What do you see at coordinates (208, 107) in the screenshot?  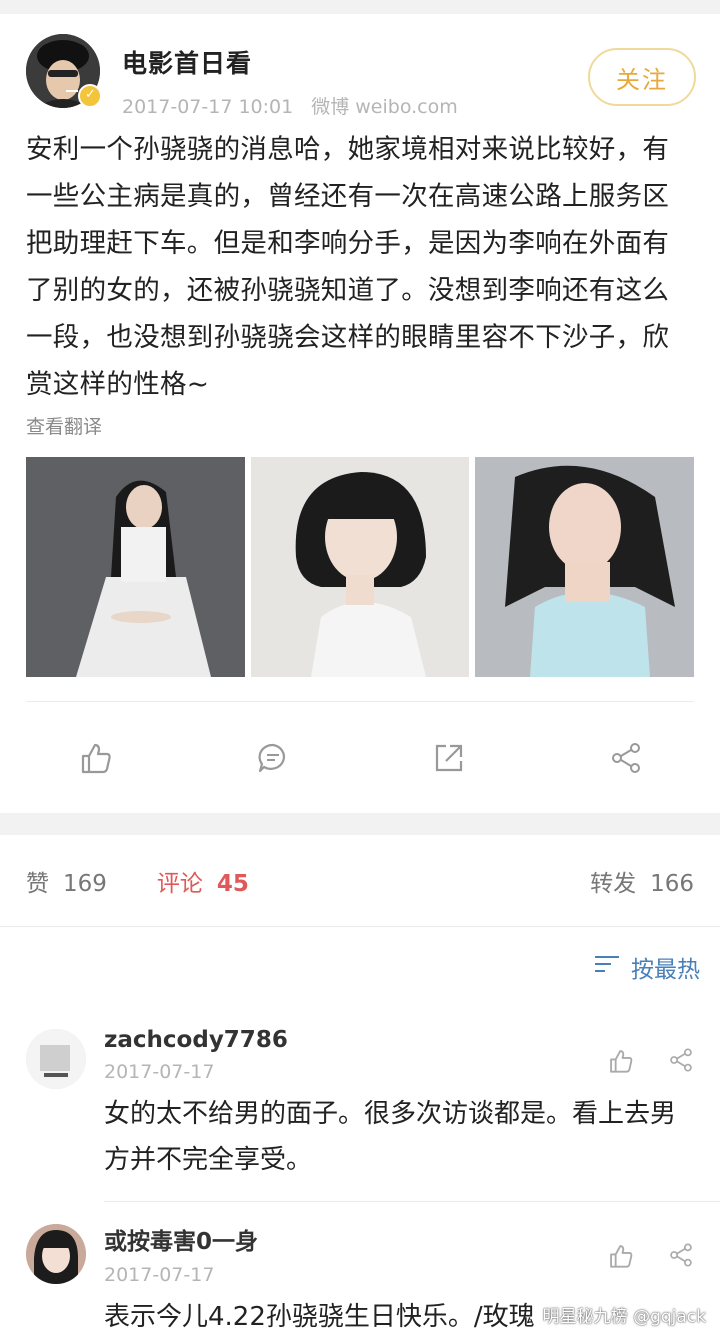 I see `post-date: 2017-07-17 10:01` at bounding box center [208, 107].